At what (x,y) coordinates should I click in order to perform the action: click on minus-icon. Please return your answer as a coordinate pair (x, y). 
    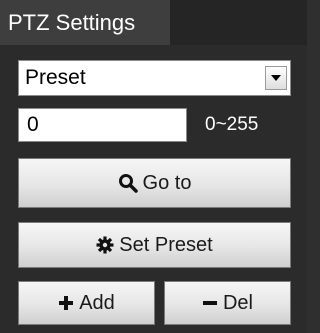
    Looking at the image, I should click on (210, 303).